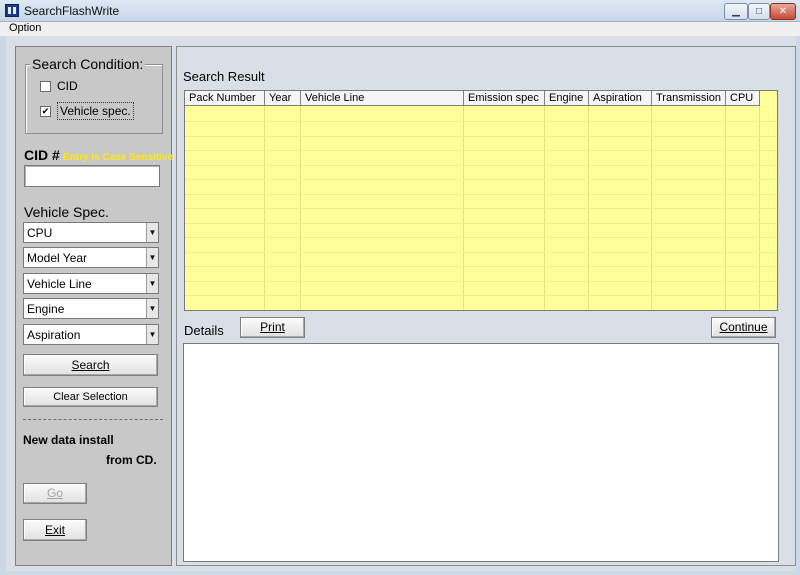 The image size is (800, 575). Describe the element at coordinates (45, 111) in the screenshot. I see `vehicle-spec-checkbox: ✔` at that location.